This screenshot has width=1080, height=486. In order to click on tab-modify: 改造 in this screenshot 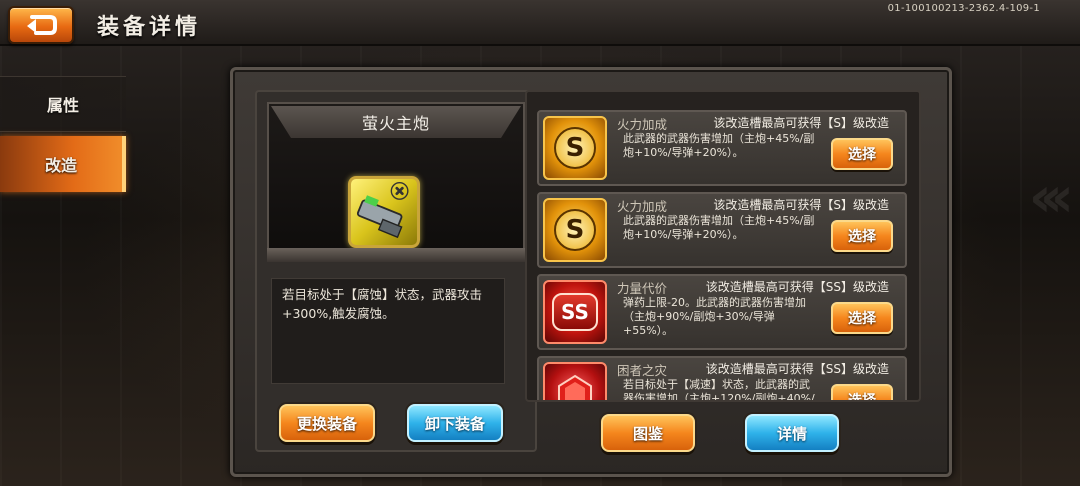, I will do `click(63, 164)`.